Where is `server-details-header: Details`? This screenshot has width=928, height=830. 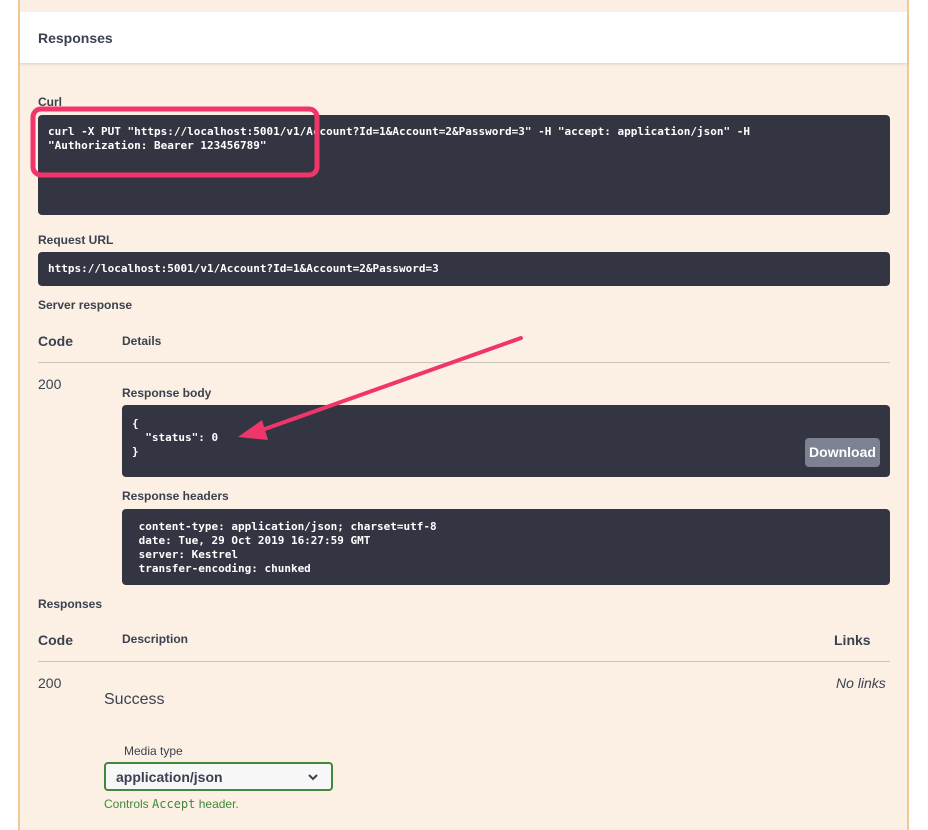
server-details-header: Details is located at coordinates (142, 341).